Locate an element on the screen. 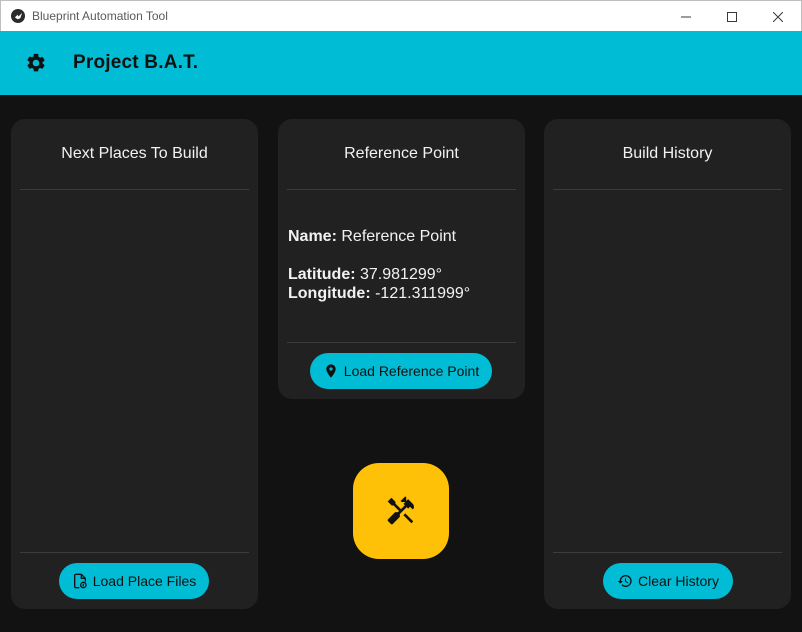 This screenshot has height=632, width=802. maximize-button is located at coordinates (732, 16).